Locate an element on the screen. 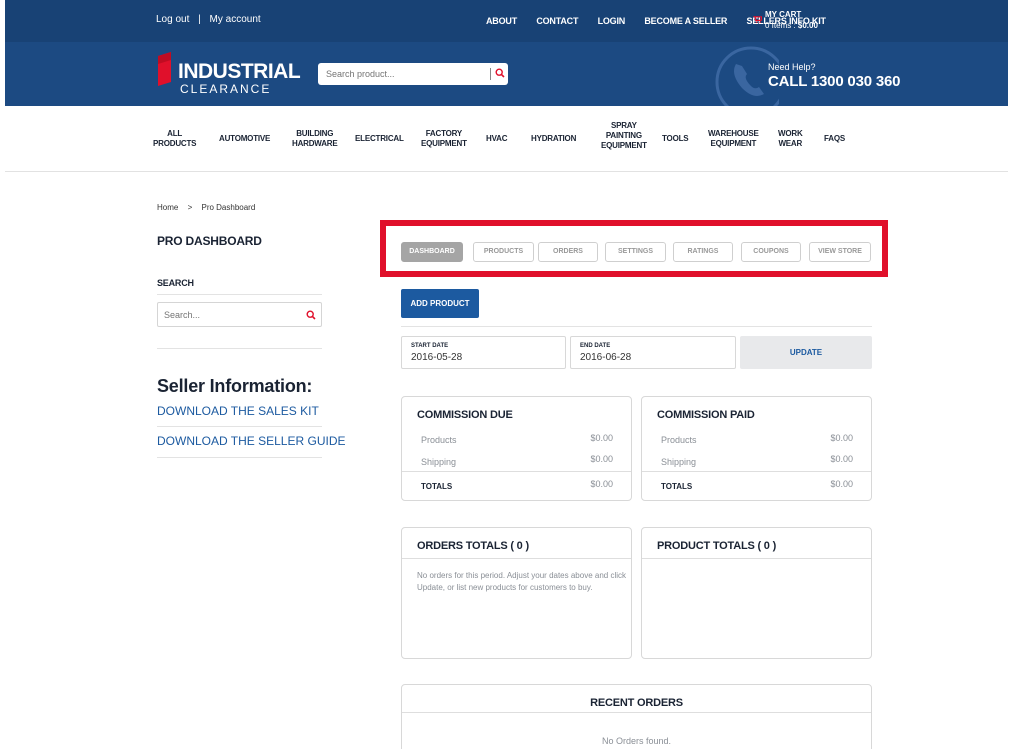 The image size is (1013, 749). end-date-value: 2016-06-28 is located at coordinates (606, 357).